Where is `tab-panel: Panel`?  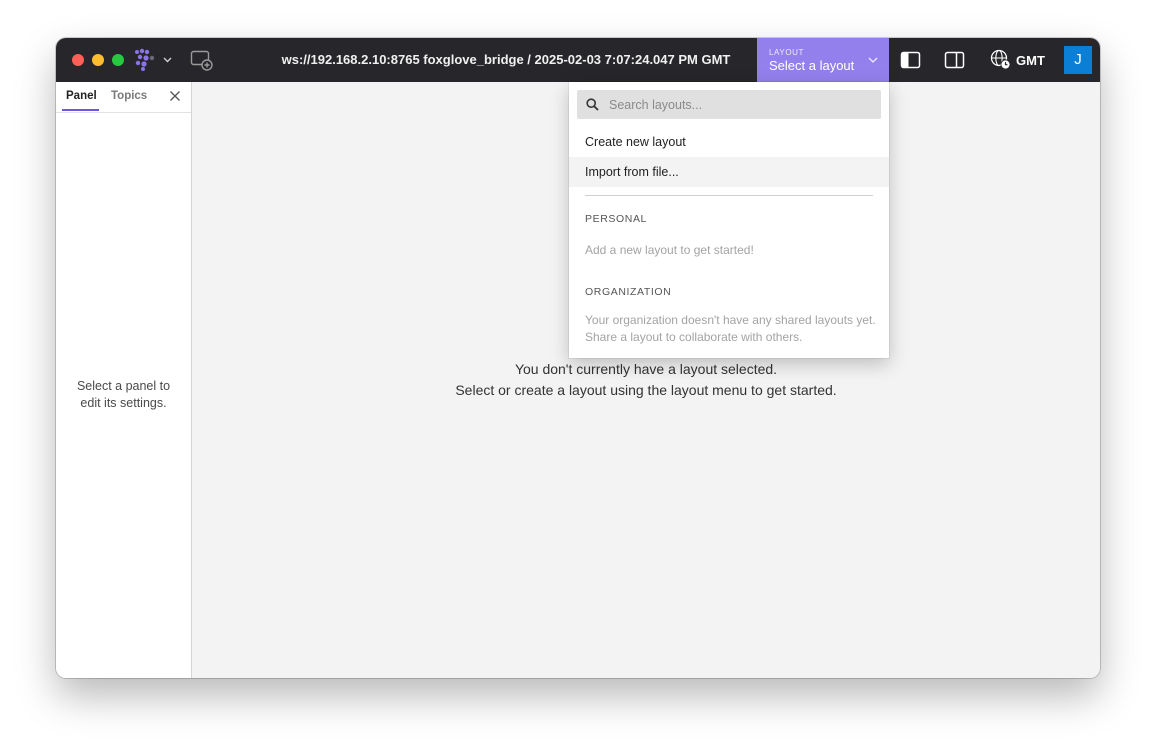 tab-panel: Panel is located at coordinates (81, 96).